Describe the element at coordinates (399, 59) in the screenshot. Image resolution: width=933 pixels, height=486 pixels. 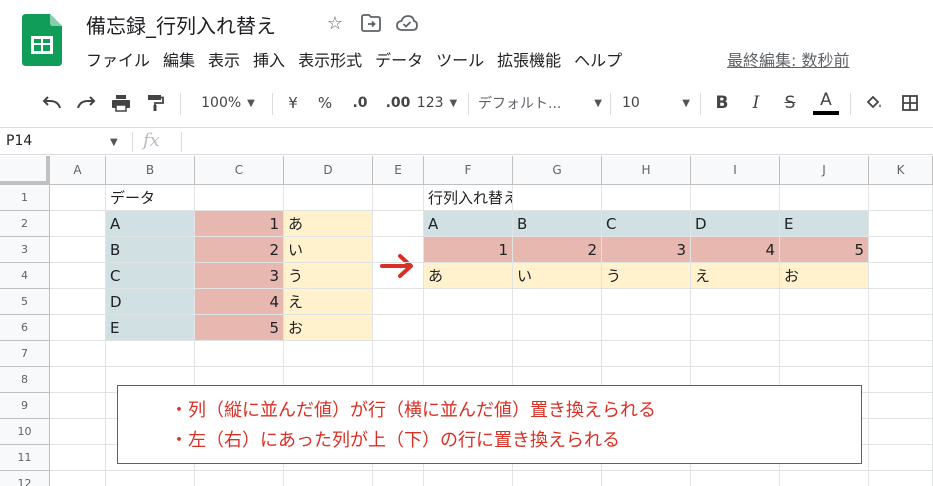
I see `menu-item: データ` at that location.